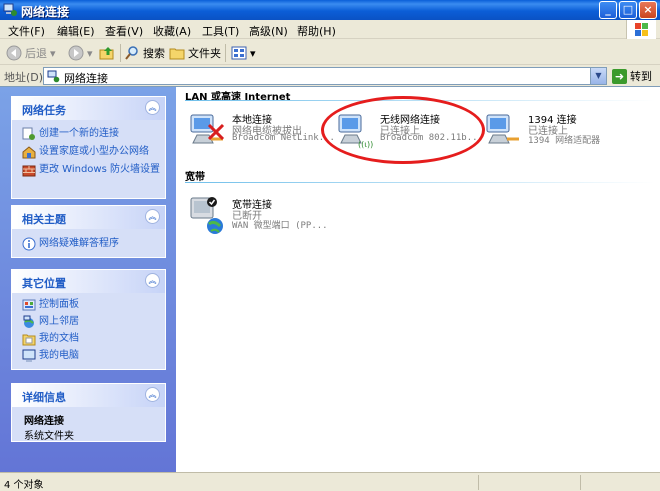  What do you see at coordinates (44, 421) in the screenshot?
I see `details-name: 网络连接` at bounding box center [44, 421].